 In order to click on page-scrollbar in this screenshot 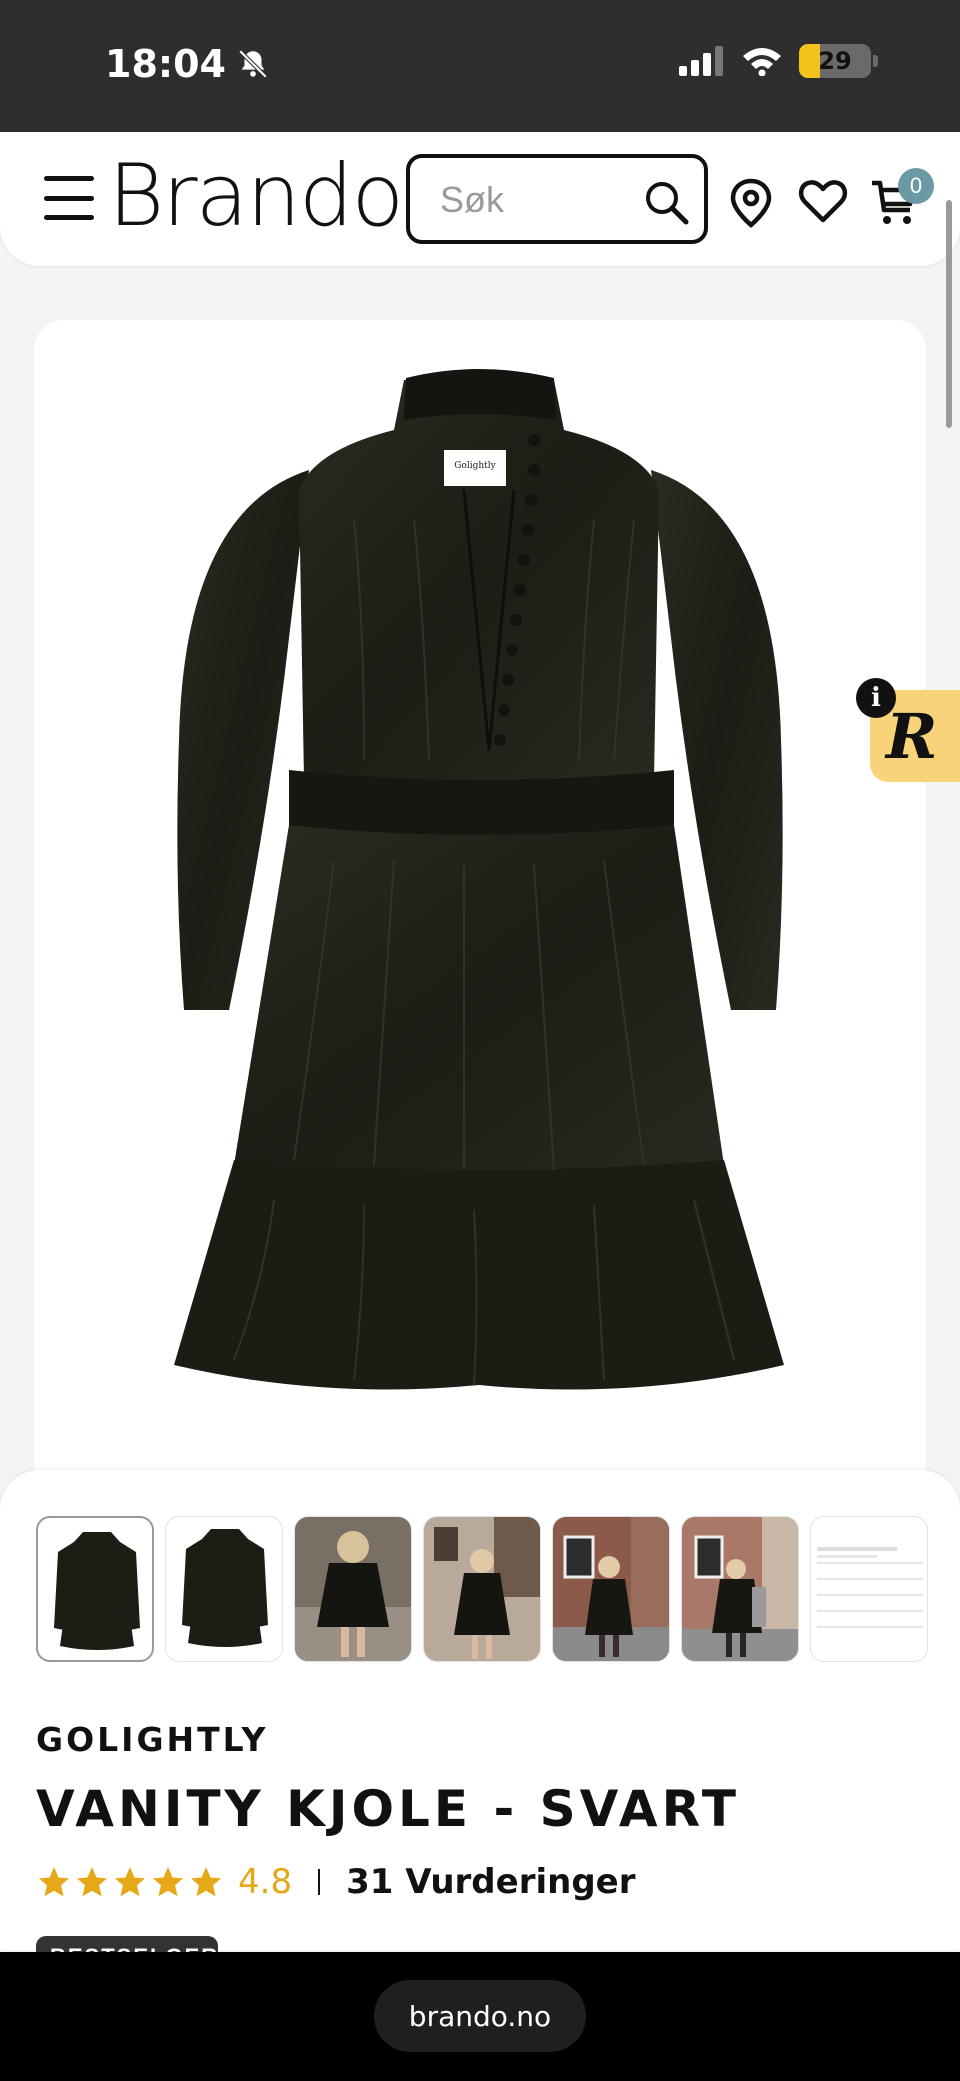, I will do `click(949, 314)`.